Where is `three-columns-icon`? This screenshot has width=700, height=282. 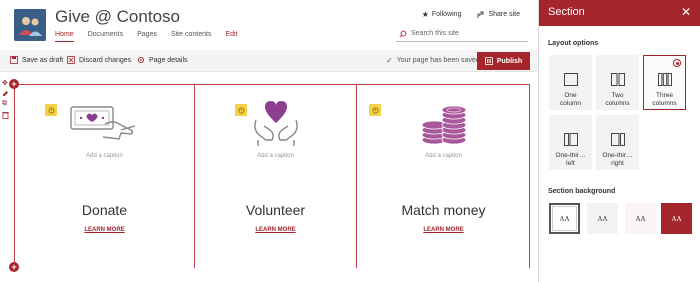 three-columns-icon is located at coordinates (664, 79).